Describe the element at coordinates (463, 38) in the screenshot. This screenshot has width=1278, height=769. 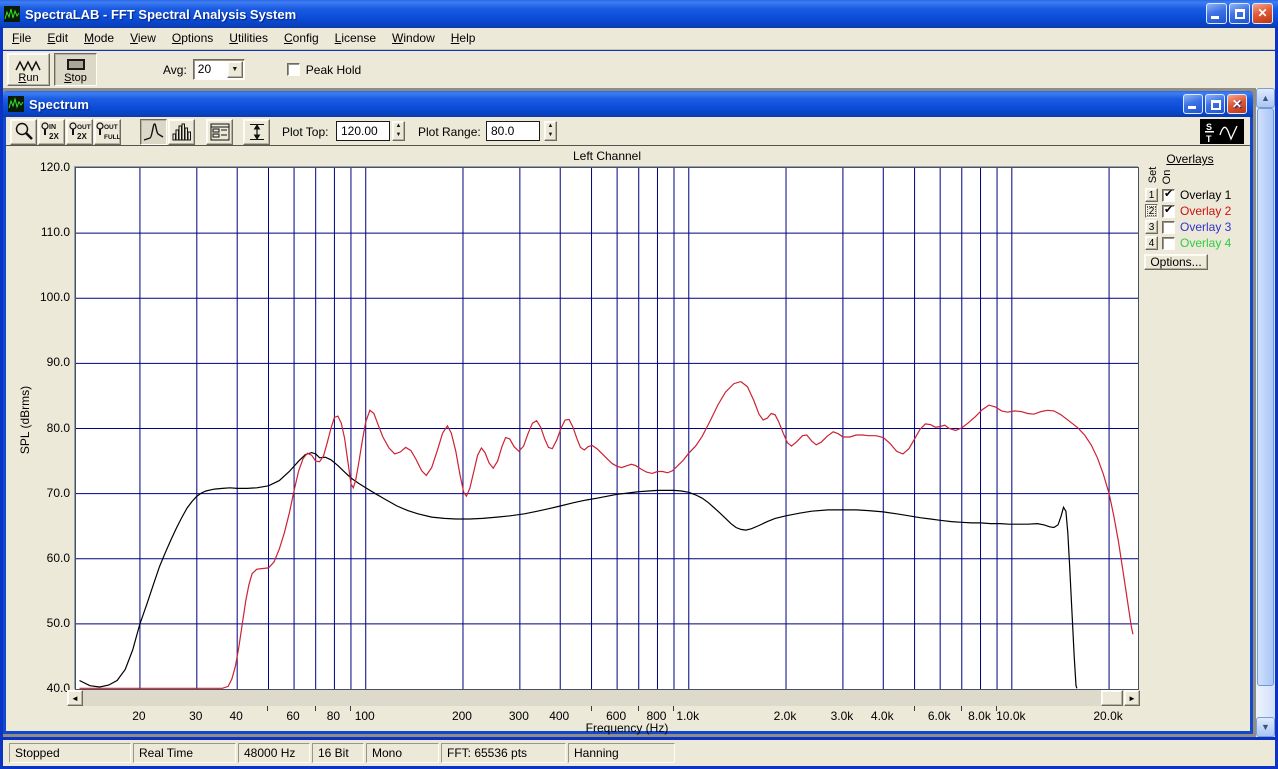
I see `menu-help: Help` at that location.